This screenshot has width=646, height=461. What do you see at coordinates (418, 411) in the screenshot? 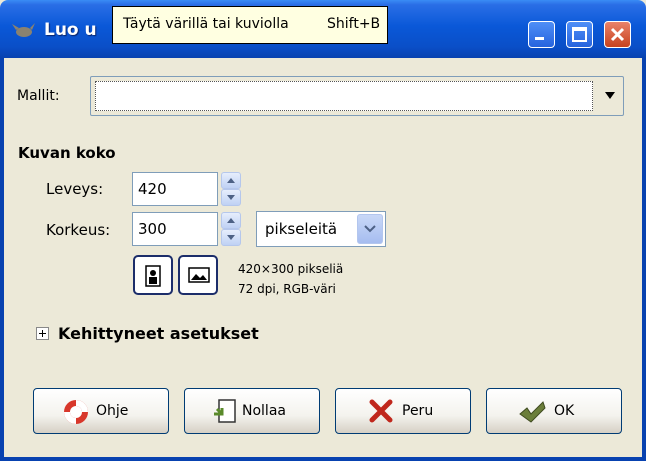
I see `cancel-label: Peru` at bounding box center [418, 411].